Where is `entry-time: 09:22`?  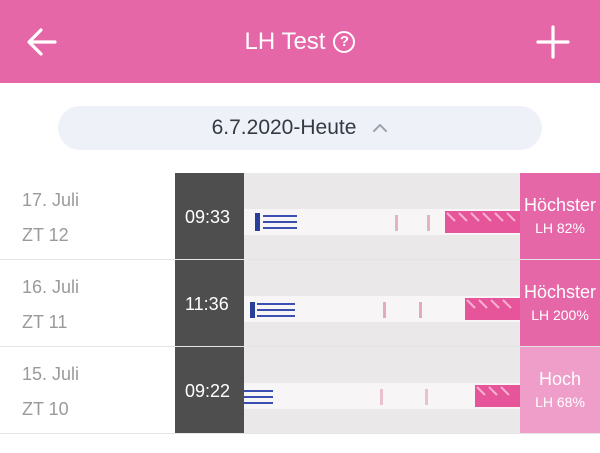
entry-time: 09:22 is located at coordinates (208, 391).